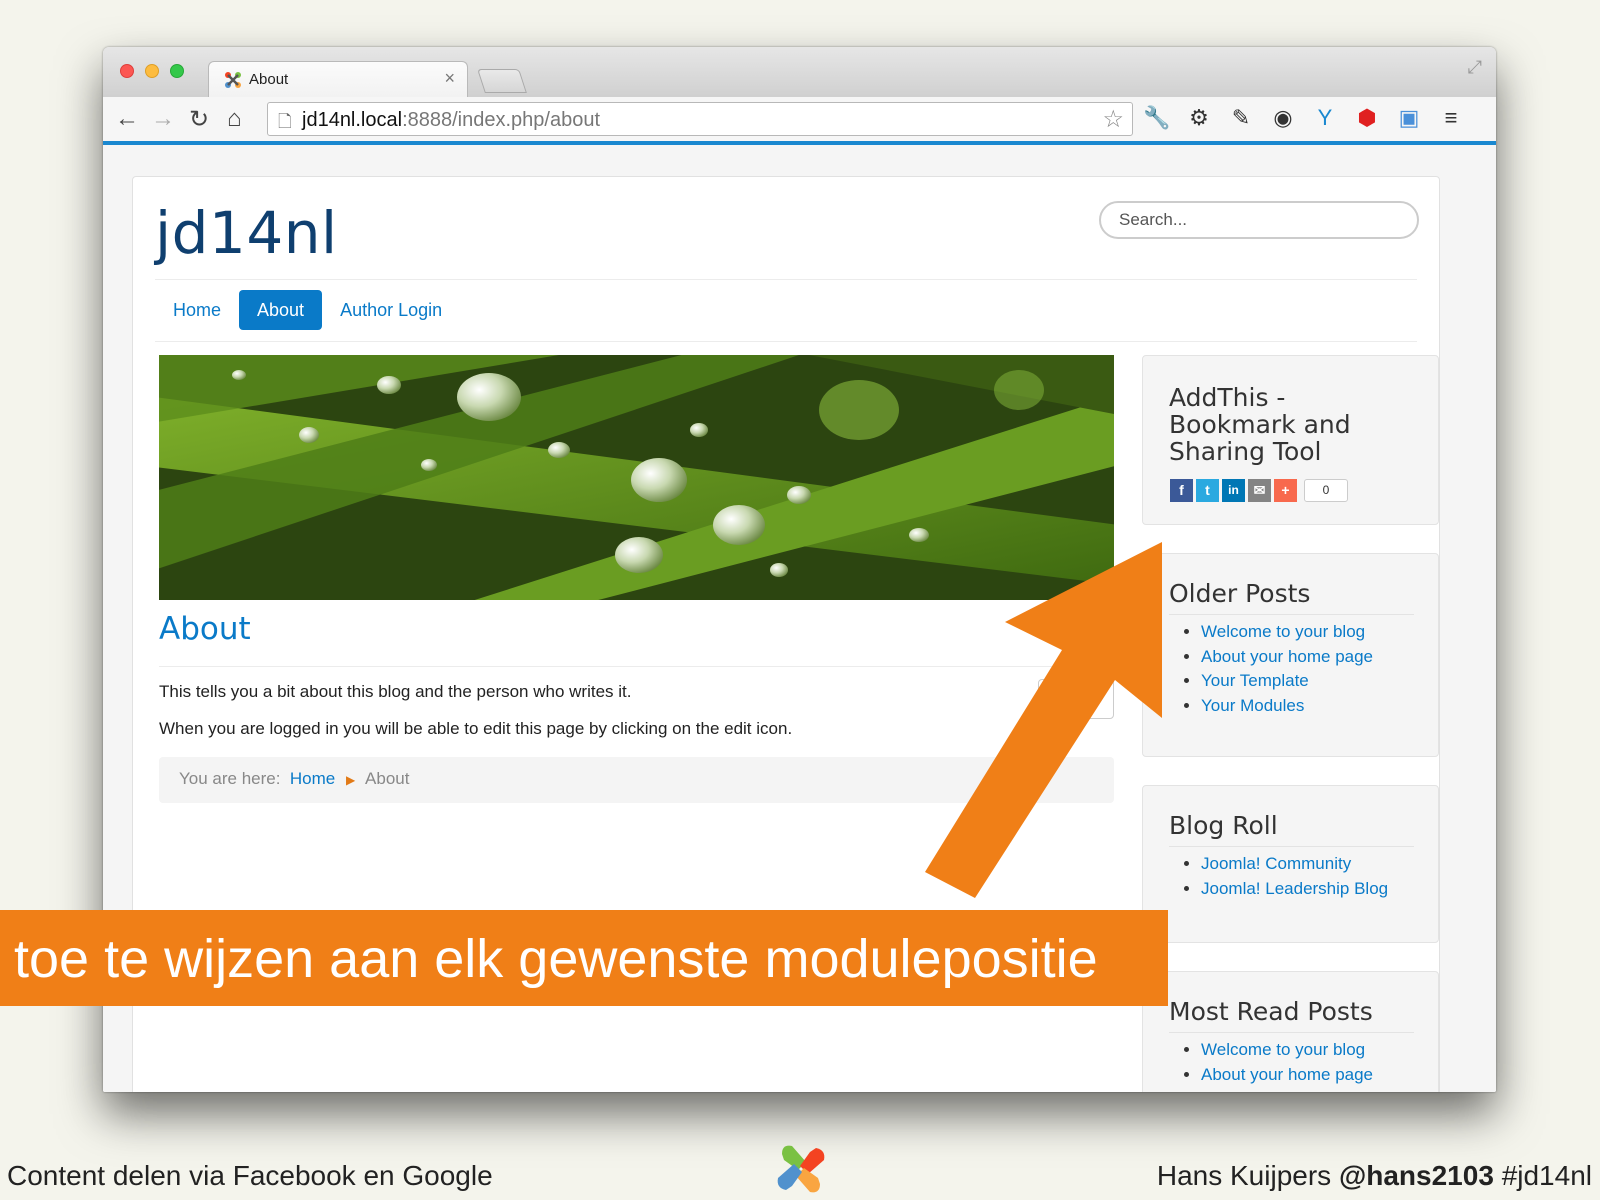  Describe the element at coordinates (636, 780) in the screenshot. I see `breadcrumb: You are here: Home ▶ About` at that location.